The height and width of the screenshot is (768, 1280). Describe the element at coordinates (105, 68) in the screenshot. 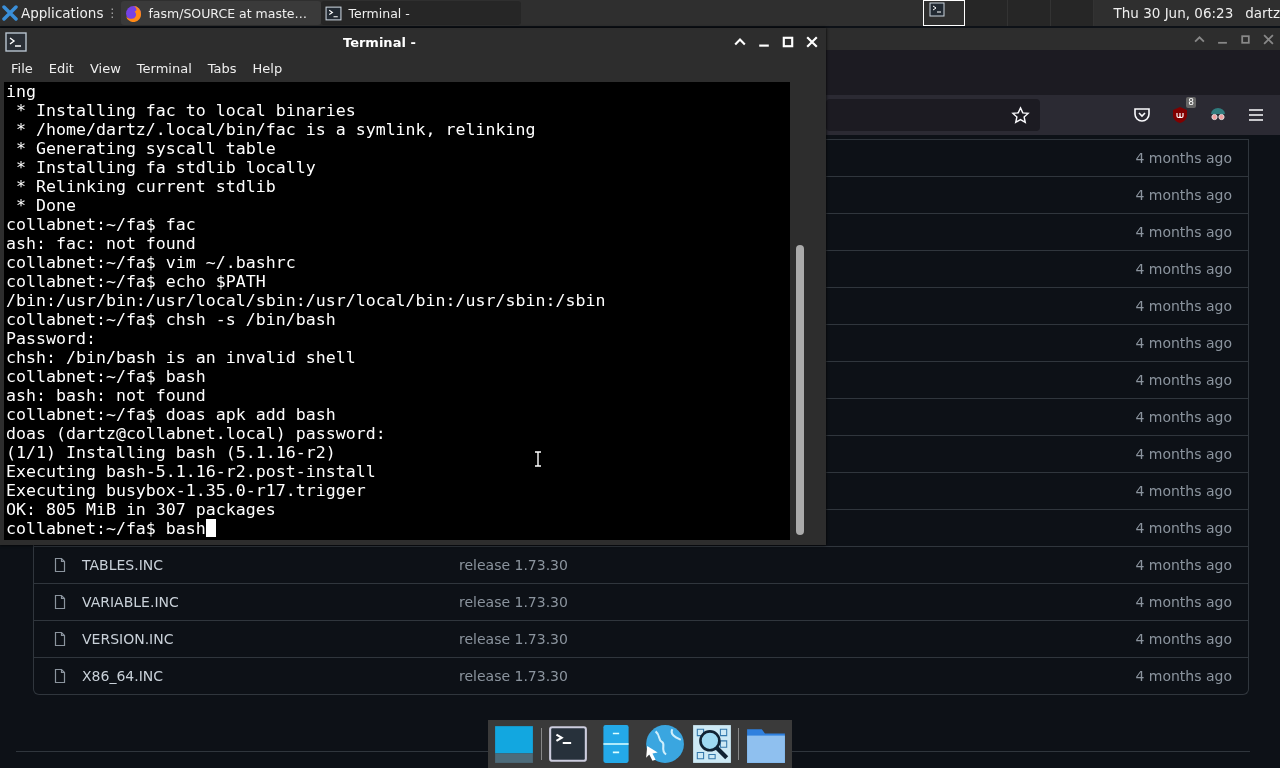

I see `menu-item: View` at that location.